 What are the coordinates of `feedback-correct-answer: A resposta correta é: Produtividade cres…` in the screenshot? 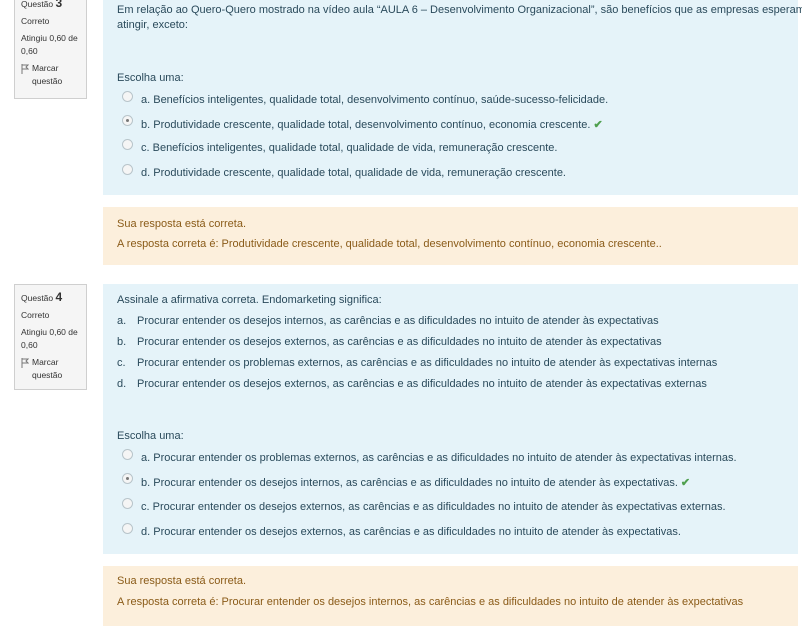 It's located at (389, 244).